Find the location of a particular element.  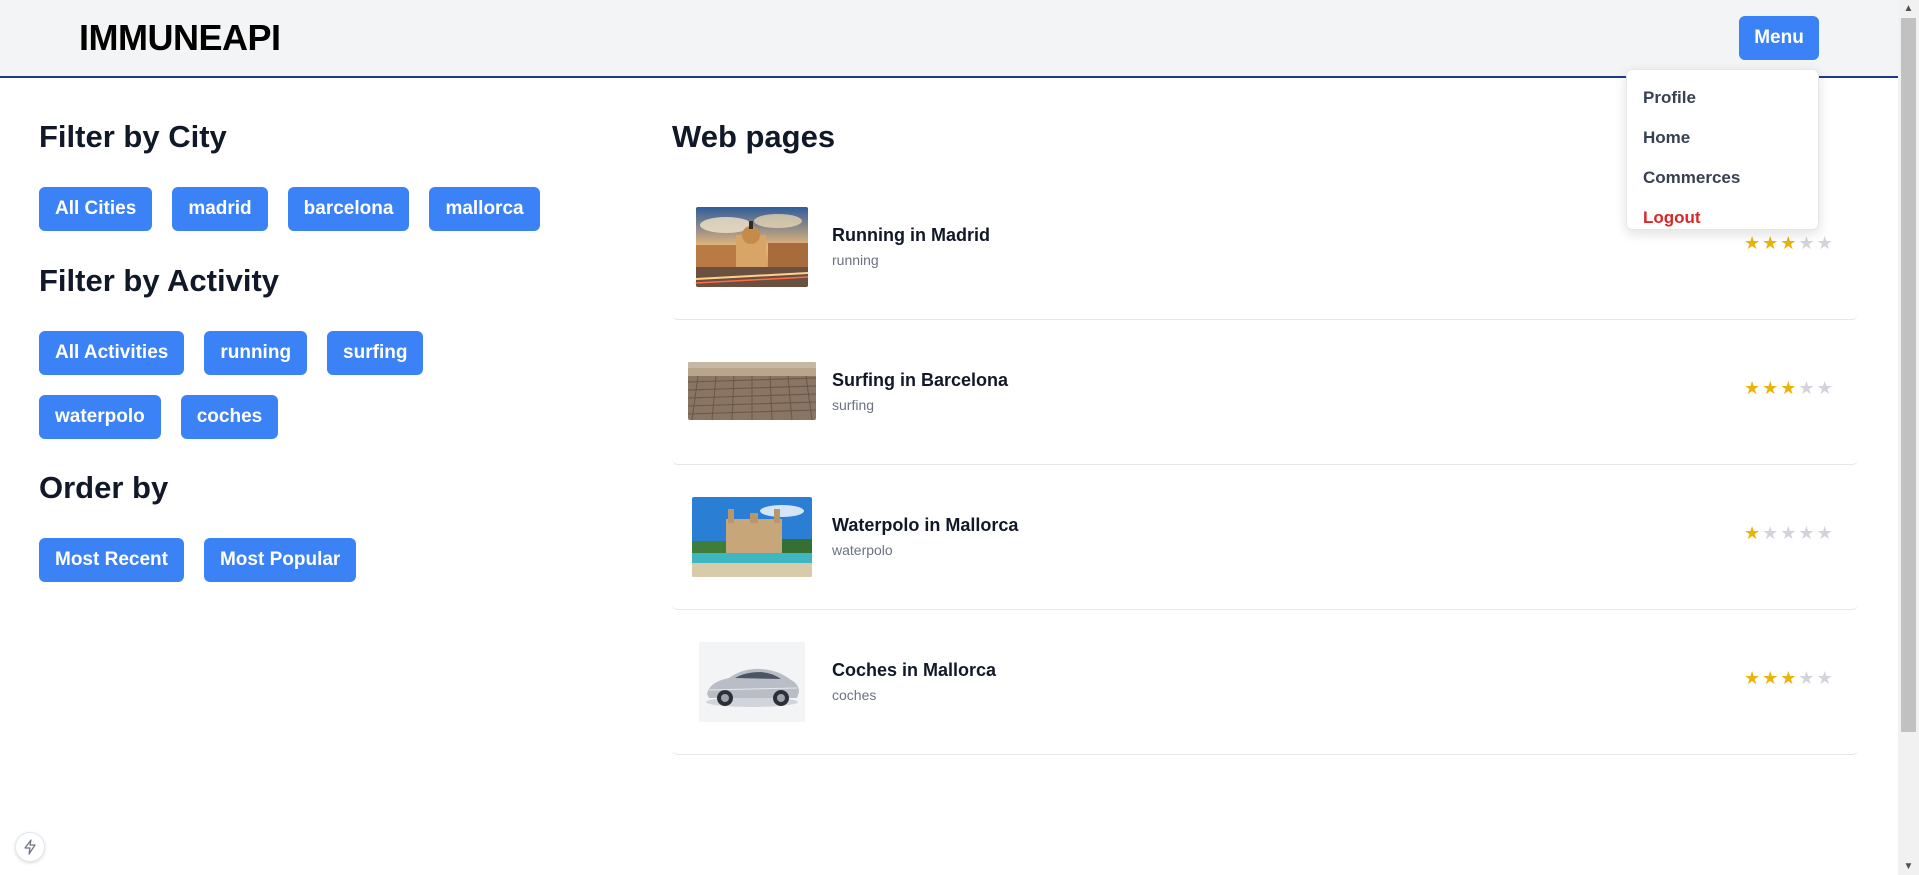

city-chips: All Cities madrid barcelona mallorca is located at coordinates (289, 209).